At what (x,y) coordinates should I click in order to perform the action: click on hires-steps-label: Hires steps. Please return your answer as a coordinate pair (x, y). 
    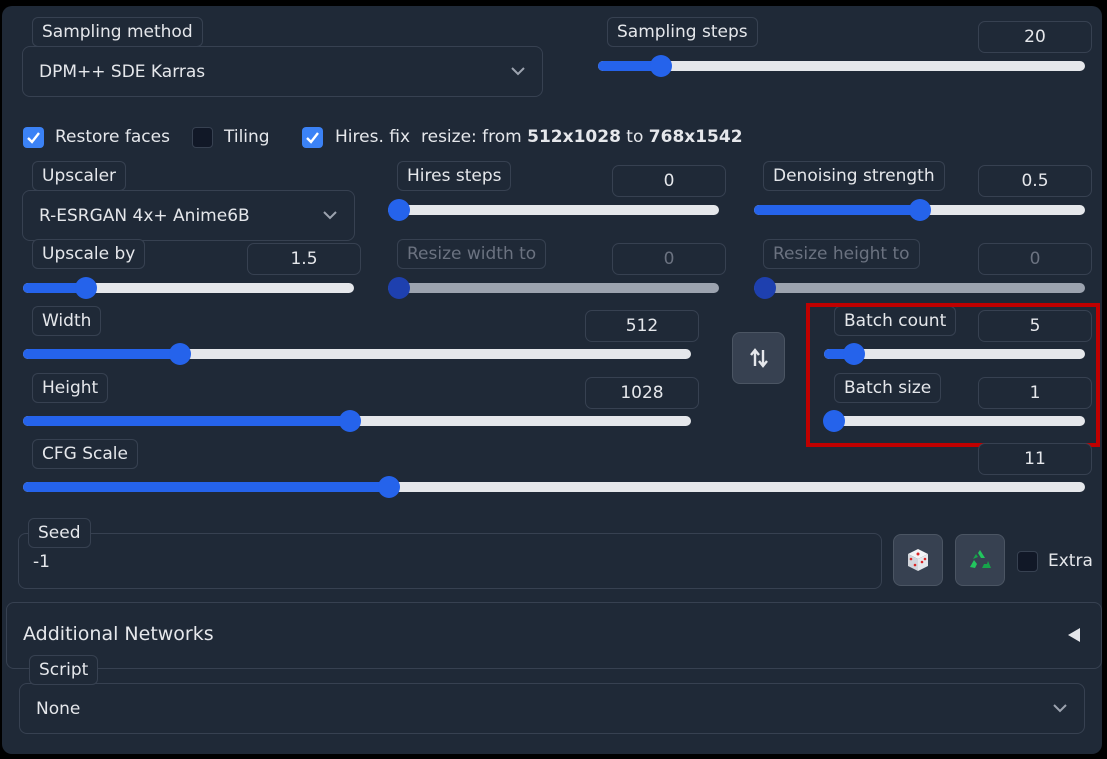
    Looking at the image, I should click on (454, 176).